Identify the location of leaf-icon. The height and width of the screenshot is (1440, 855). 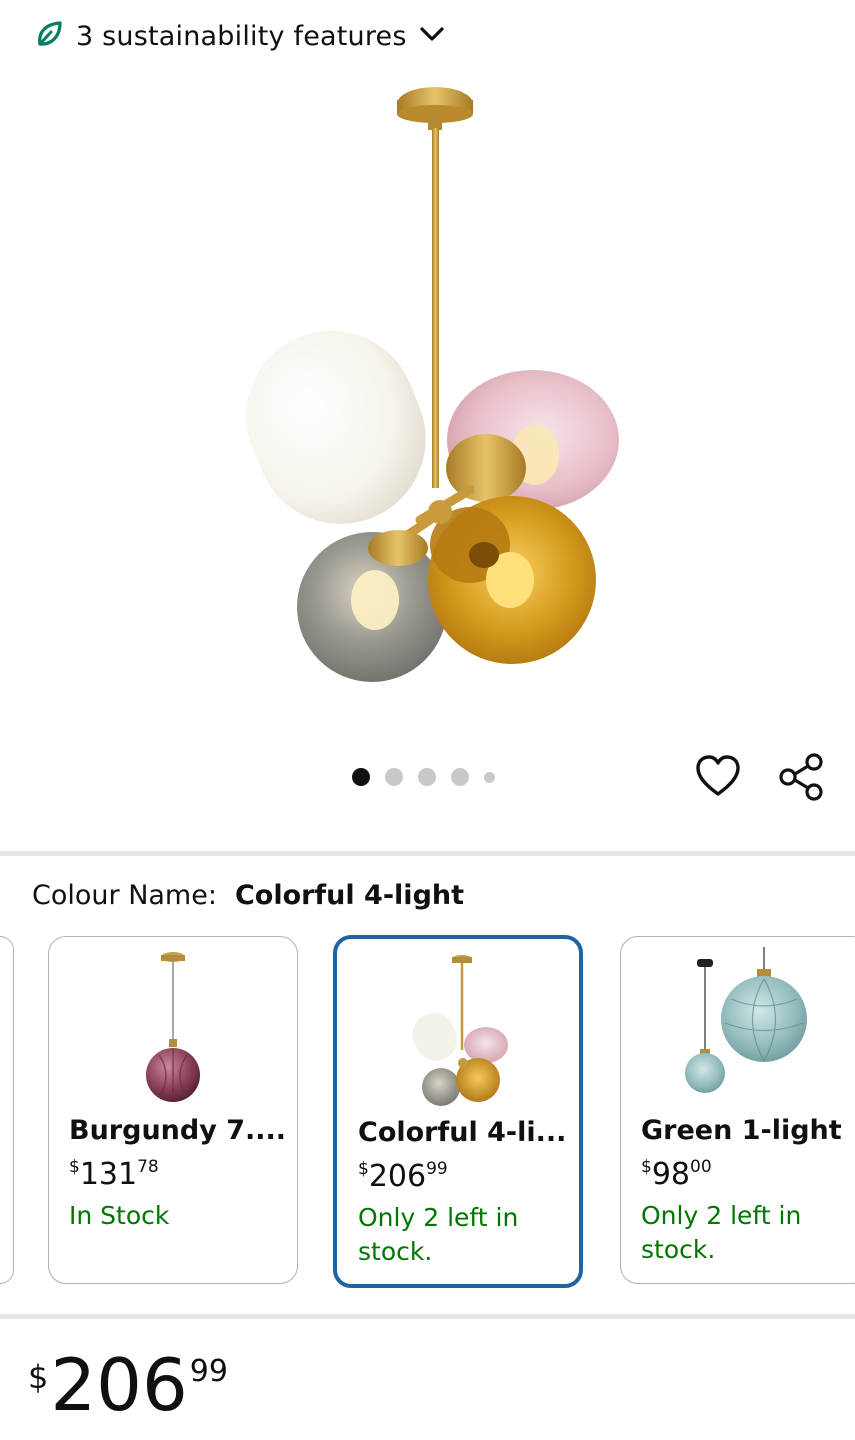
(49, 36).